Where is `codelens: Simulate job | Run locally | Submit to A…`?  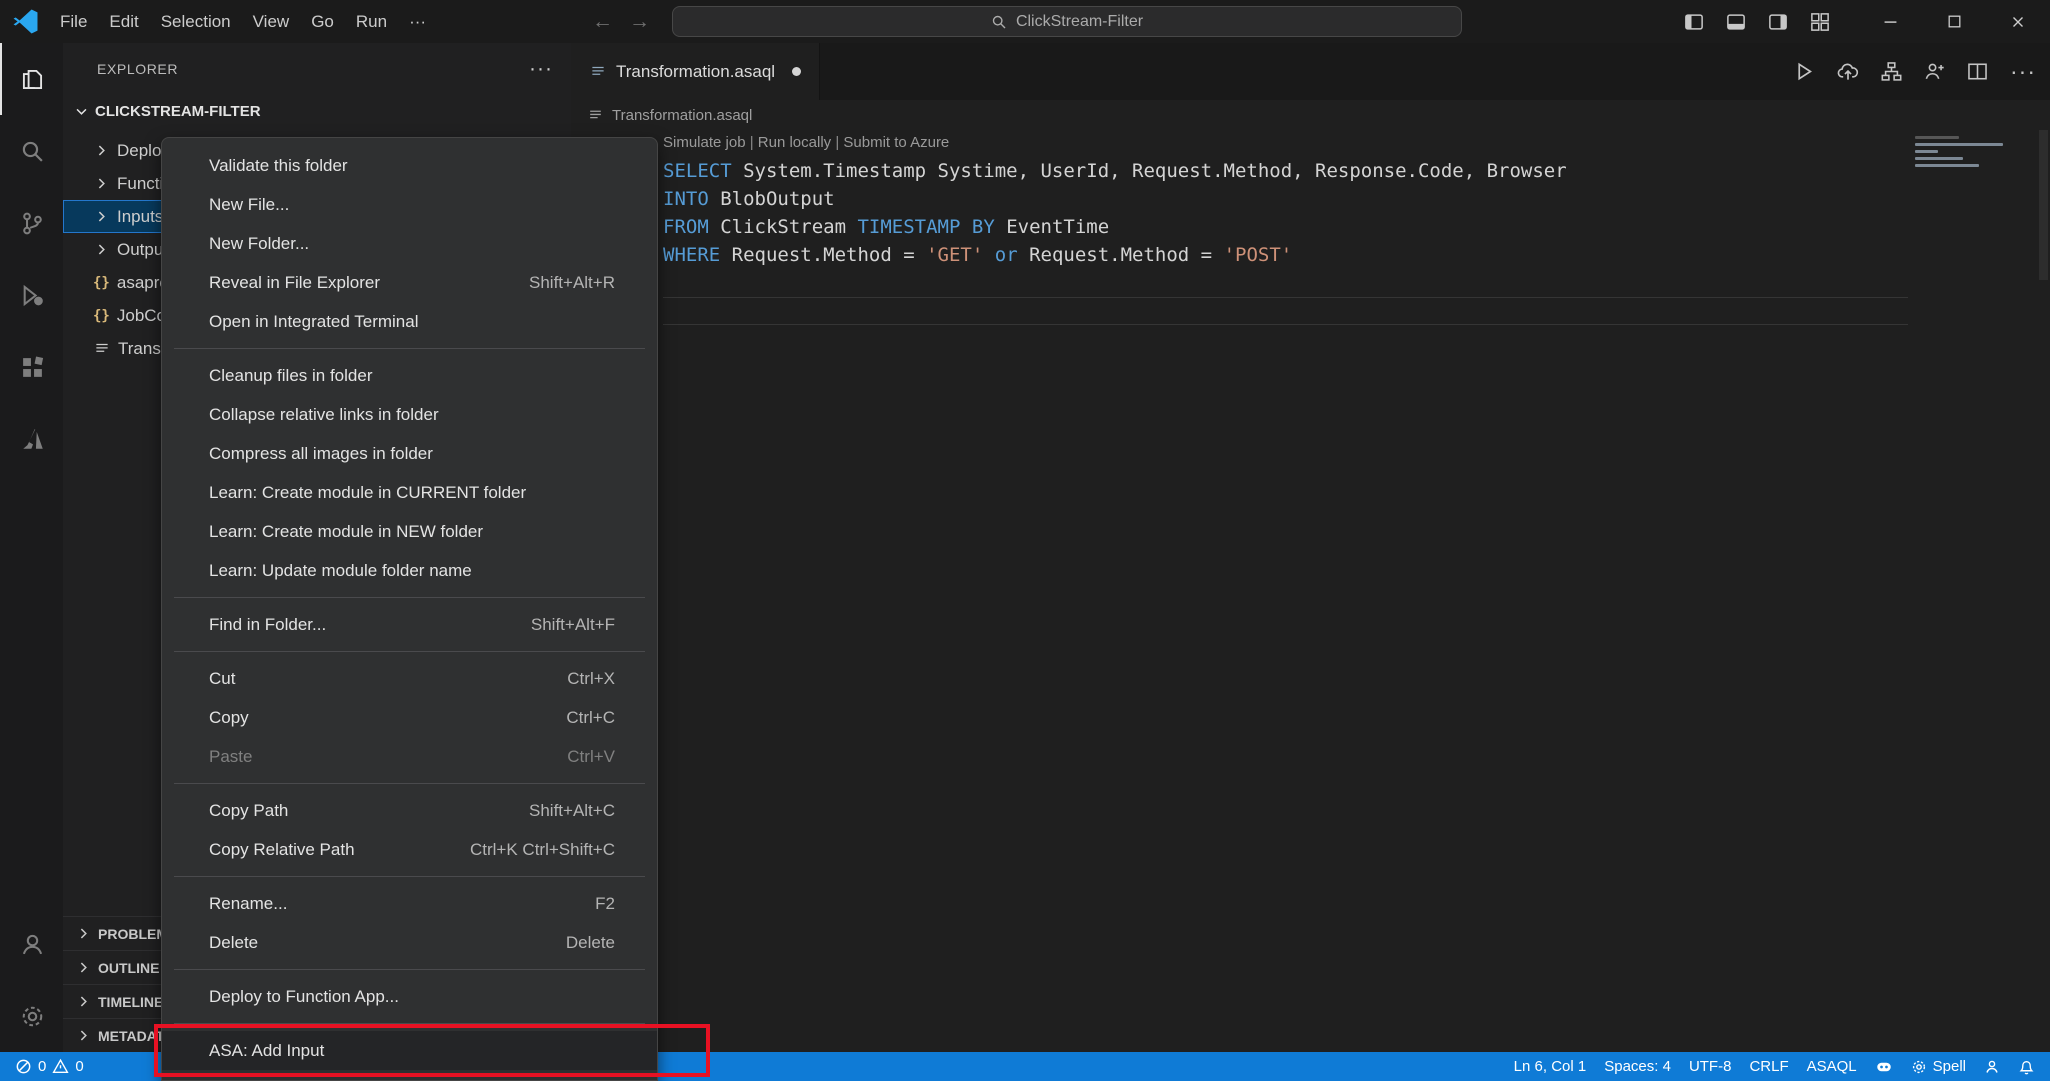
codelens: Simulate job | Run locally | Submit to A… is located at coordinates (806, 142).